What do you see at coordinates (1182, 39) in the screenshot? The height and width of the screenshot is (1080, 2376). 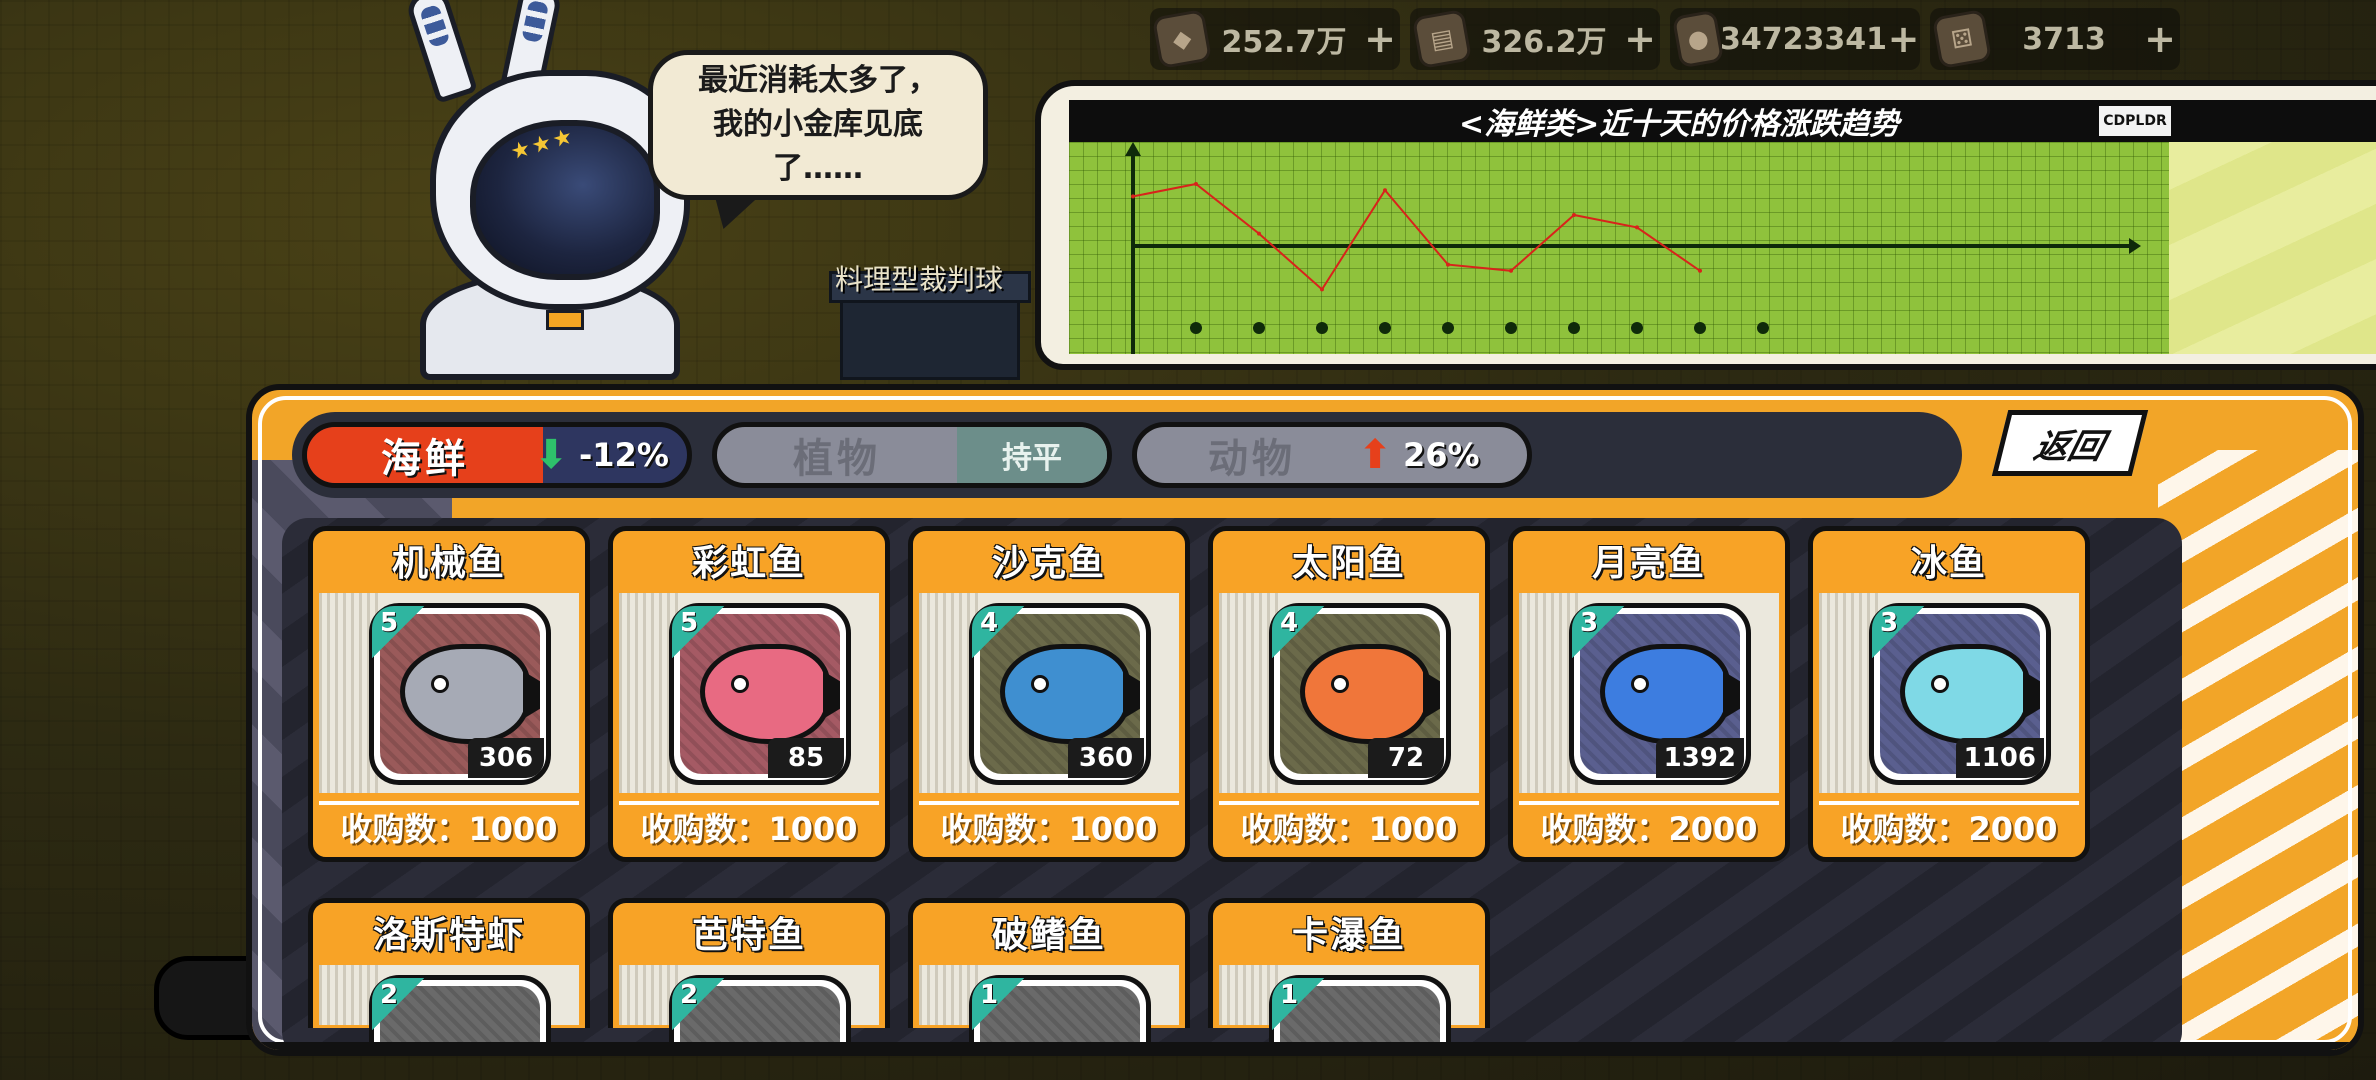 I see `gem-icon: ◆` at bounding box center [1182, 39].